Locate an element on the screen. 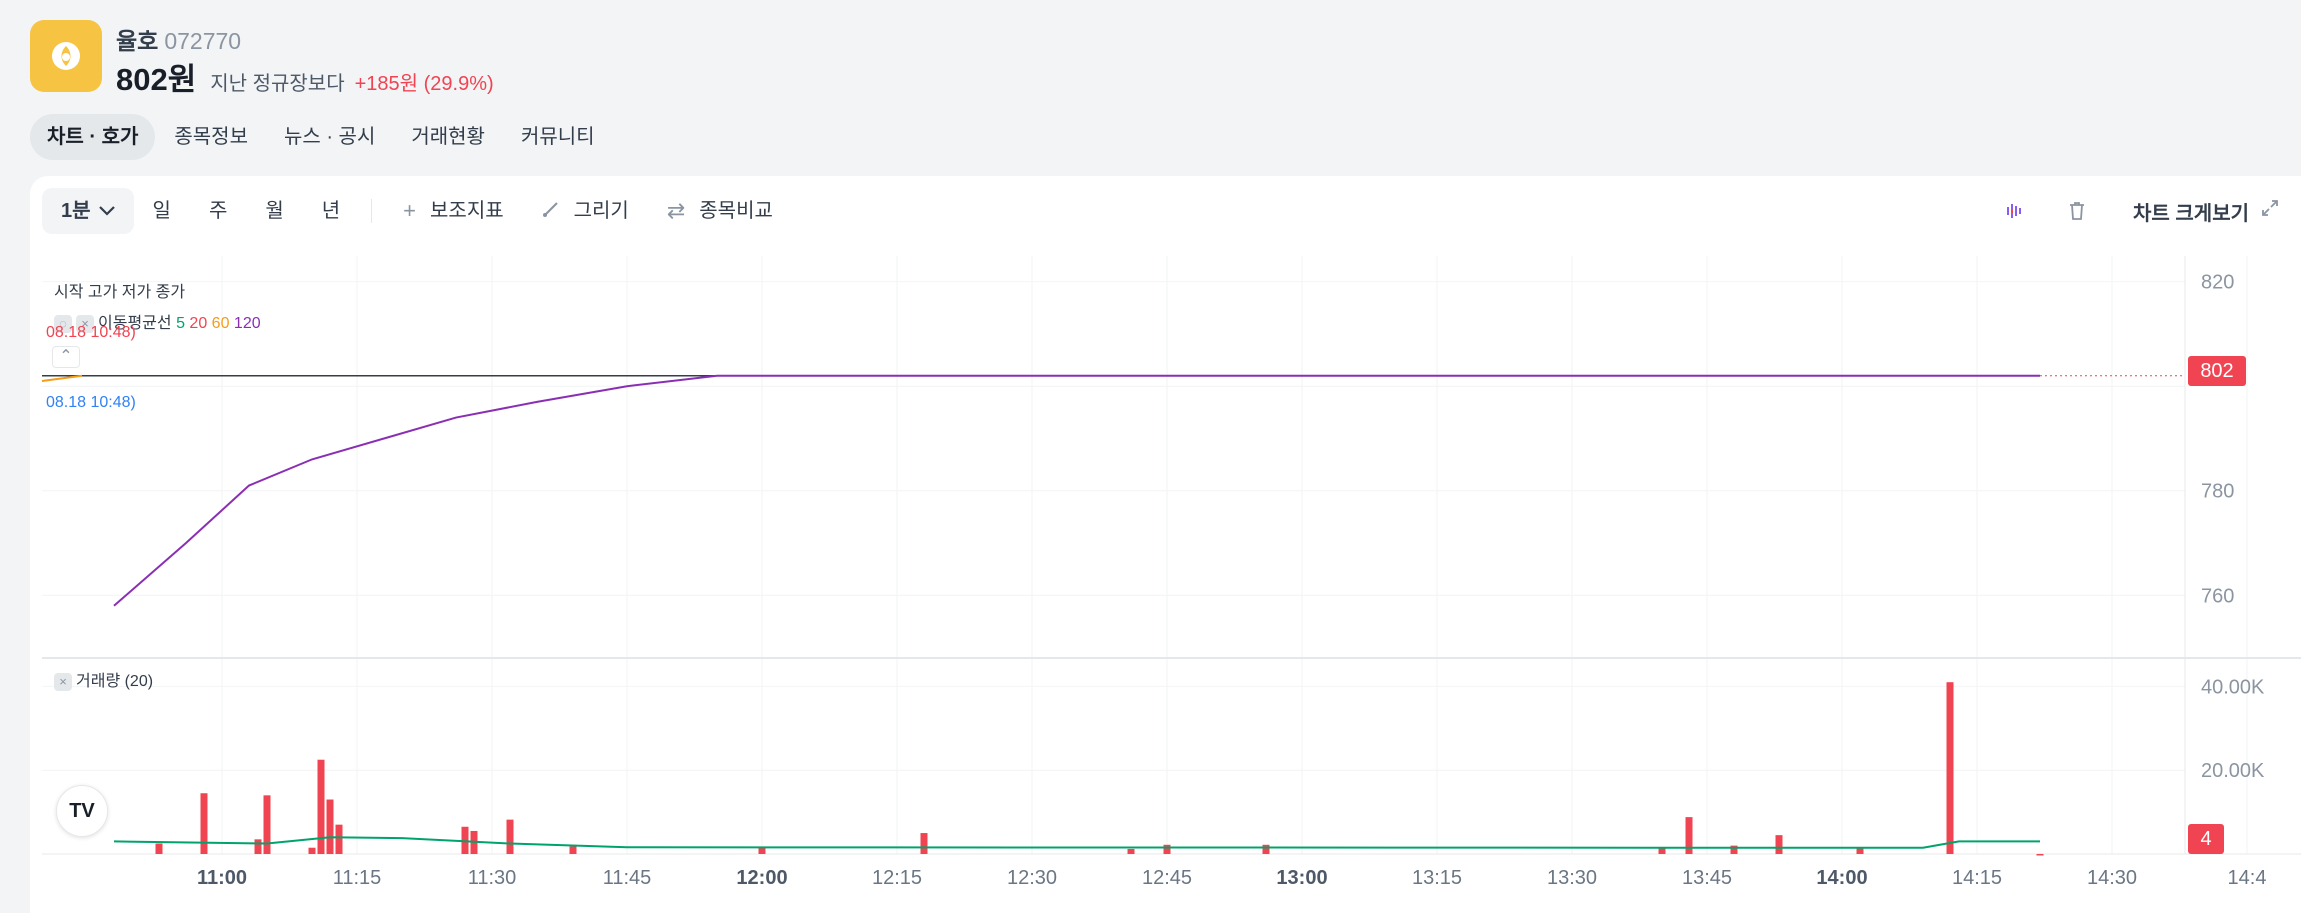 The height and width of the screenshot is (913, 2301). time-tick-label: 13:15 is located at coordinates (1437, 878).